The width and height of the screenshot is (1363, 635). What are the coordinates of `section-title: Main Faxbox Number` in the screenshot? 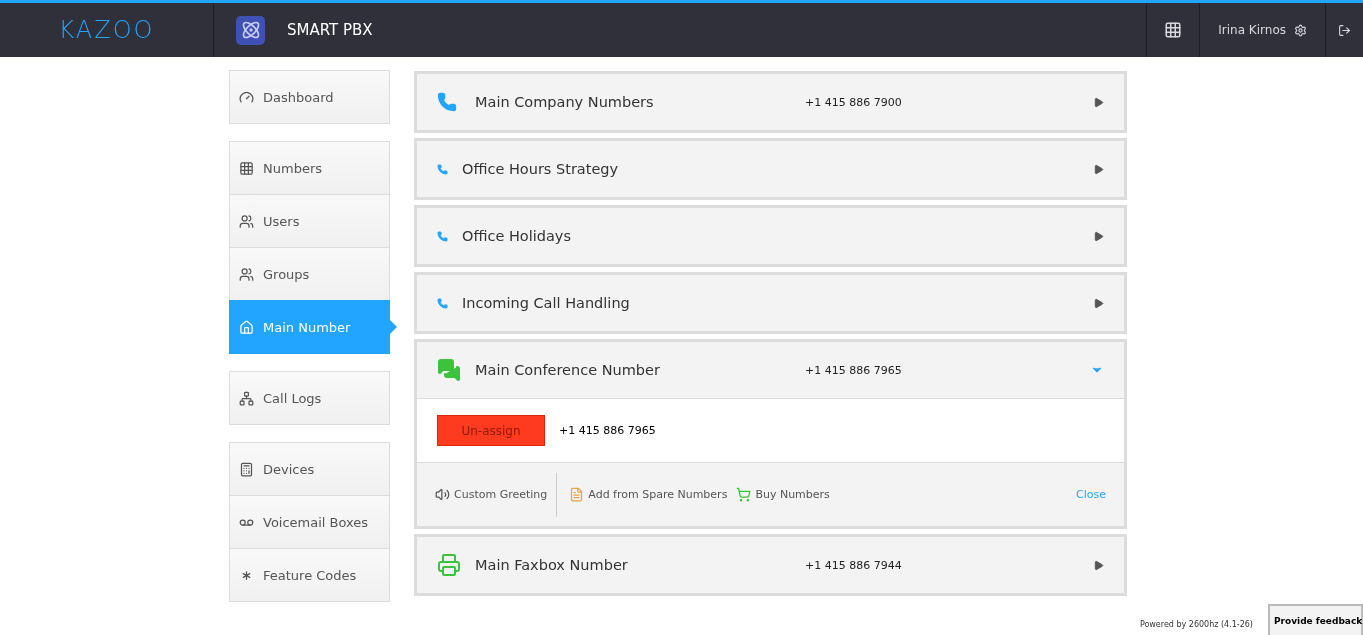 It's located at (552, 565).